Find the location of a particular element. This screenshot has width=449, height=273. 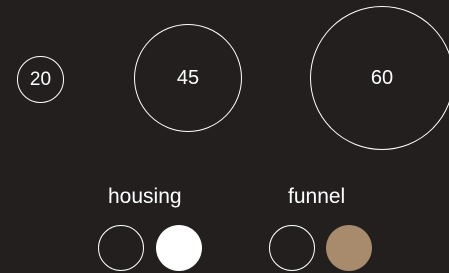

size-option-20: 20 is located at coordinates (40, 79).